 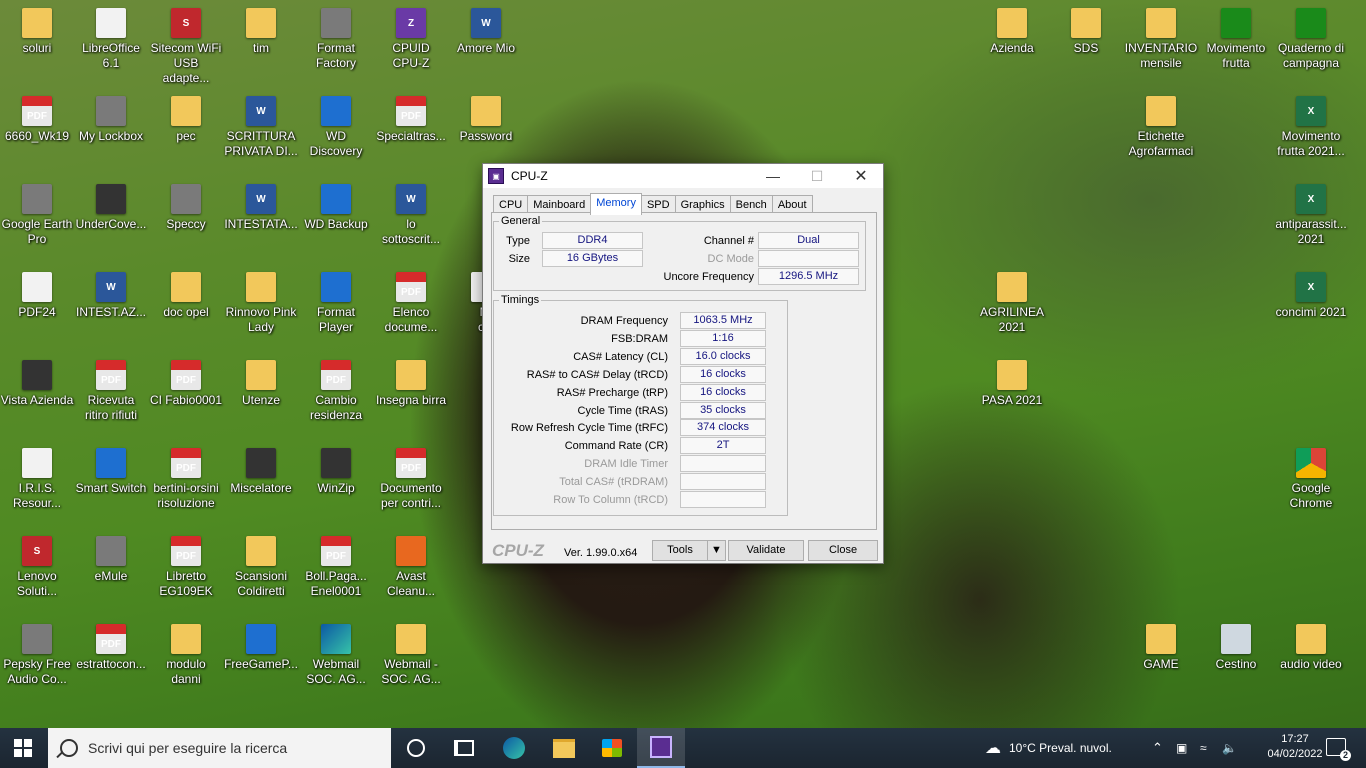 I want to click on chevron-up-icon: ⌃, so click(x=1157, y=748).